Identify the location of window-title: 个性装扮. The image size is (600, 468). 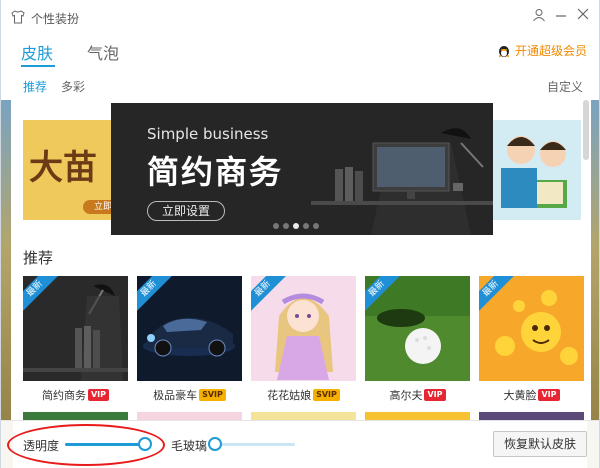
(55, 19).